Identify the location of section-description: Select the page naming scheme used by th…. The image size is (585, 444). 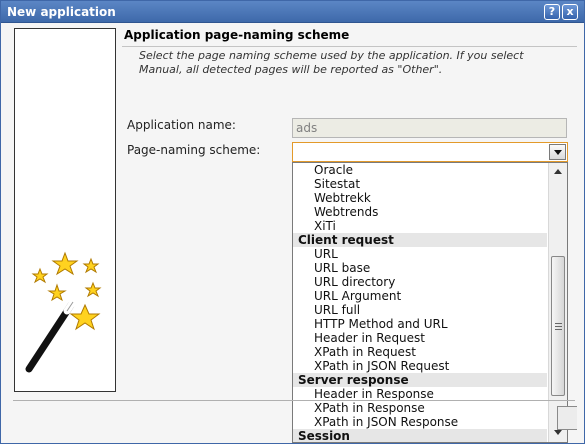
(331, 62).